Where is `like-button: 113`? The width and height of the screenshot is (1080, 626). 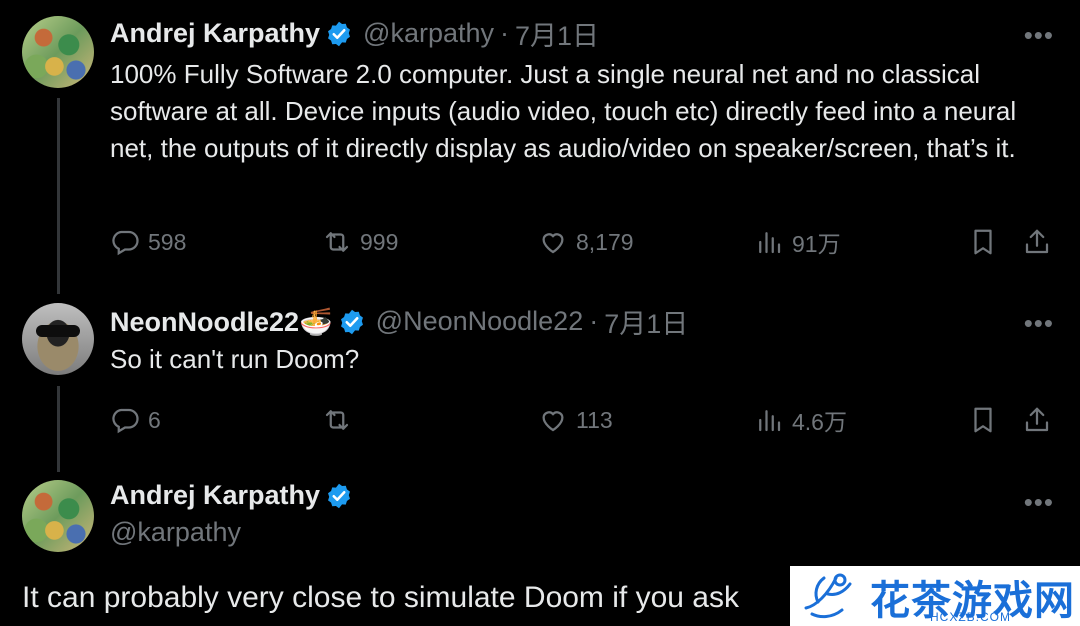
like-button: 113 is located at coordinates (575, 420).